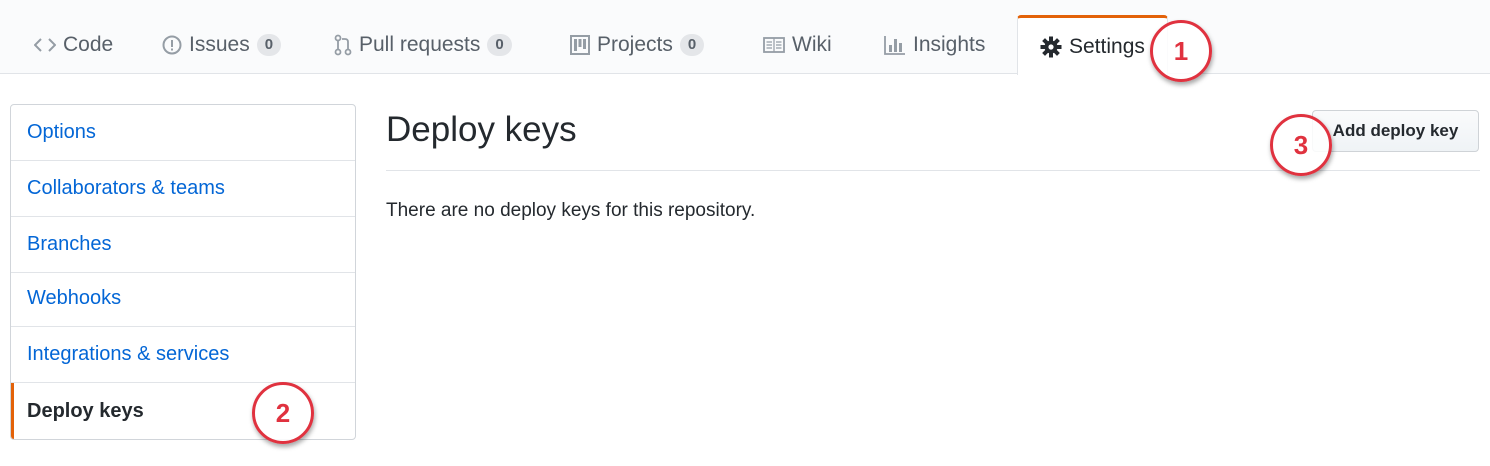 This screenshot has width=1490, height=466. What do you see at coordinates (45, 45) in the screenshot?
I see `code-icon` at bounding box center [45, 45].